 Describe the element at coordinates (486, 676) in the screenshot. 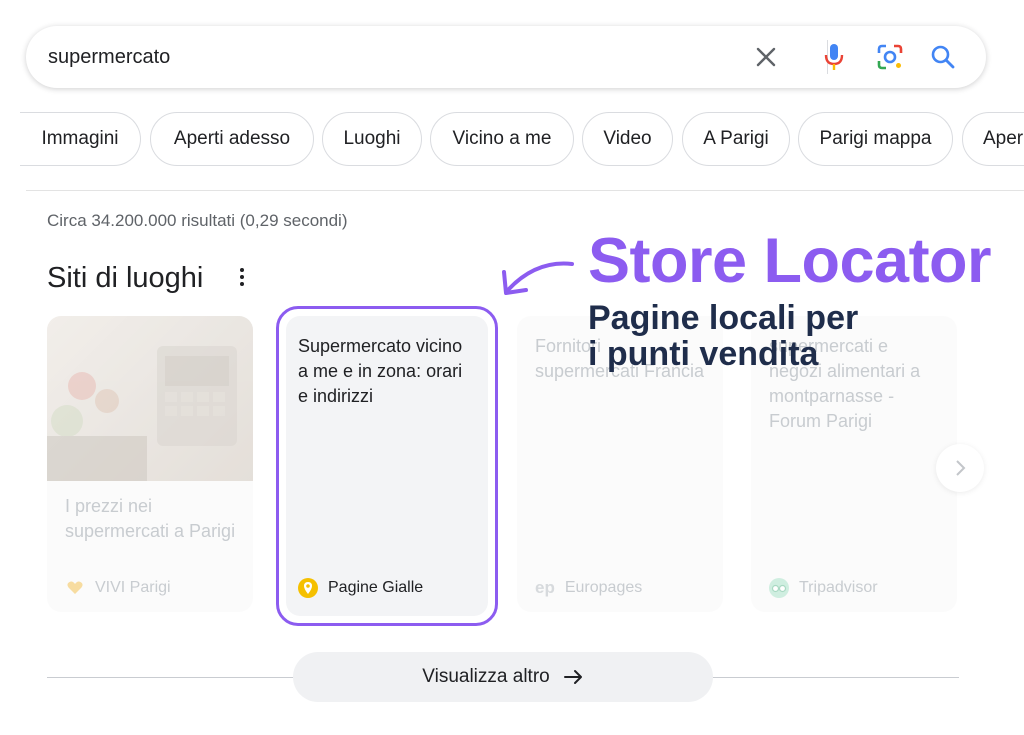

I see `show-more-label: Visualizza altro` at that location.